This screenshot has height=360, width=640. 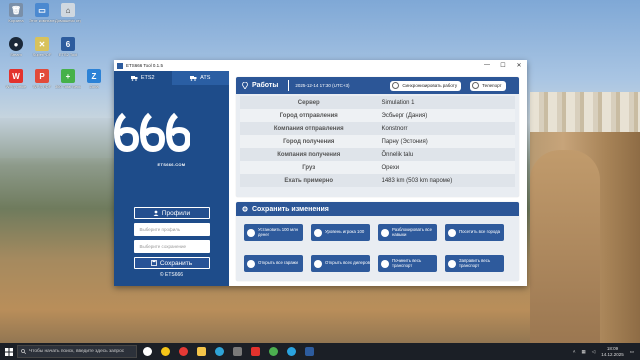 I want to click on windows-logo-icon, so click(x=8, y=351).